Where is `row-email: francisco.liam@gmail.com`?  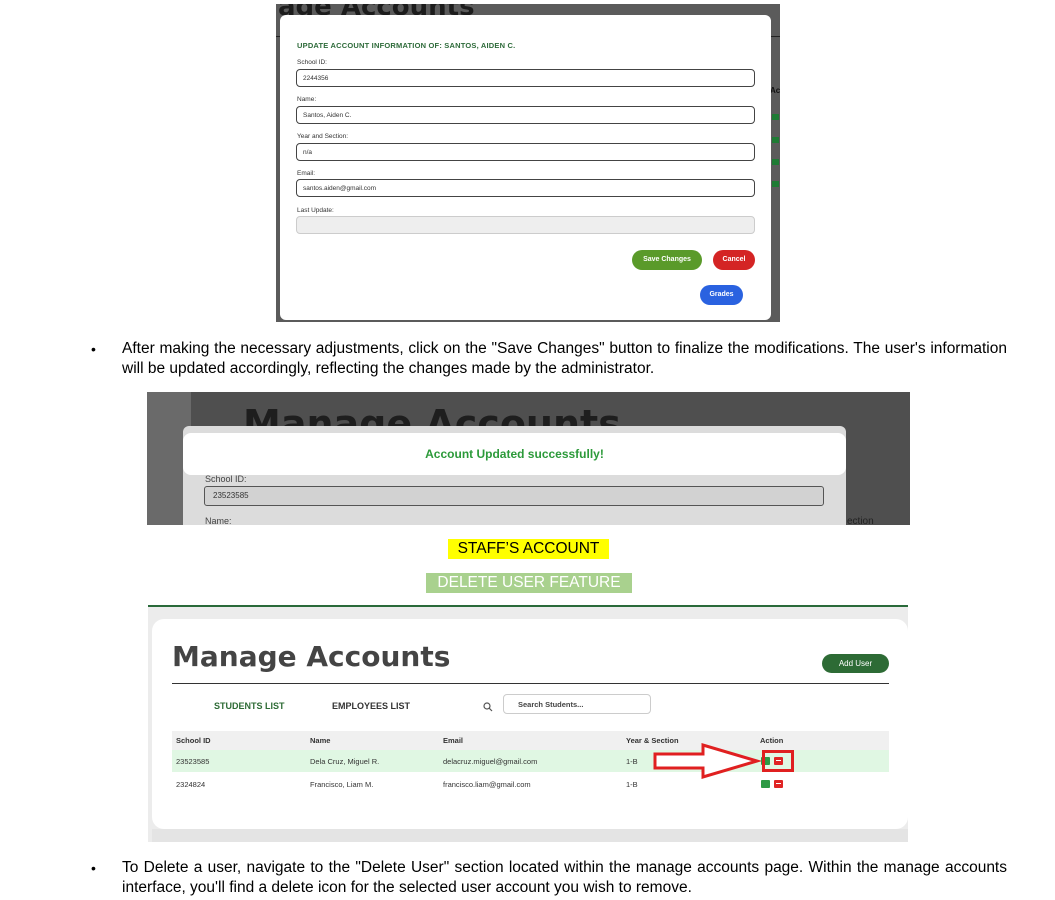
row-email: francisco.liam@gmail.com is located at coordinates (487, 784).